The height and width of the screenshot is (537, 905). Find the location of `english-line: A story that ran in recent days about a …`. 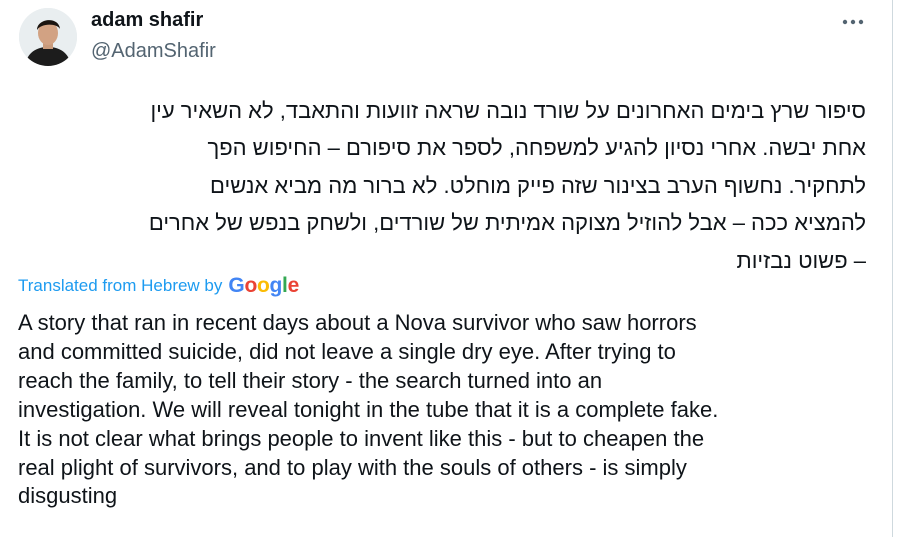

english-line: A story that ran in recent days about a … is located at coordinates (357, 322).